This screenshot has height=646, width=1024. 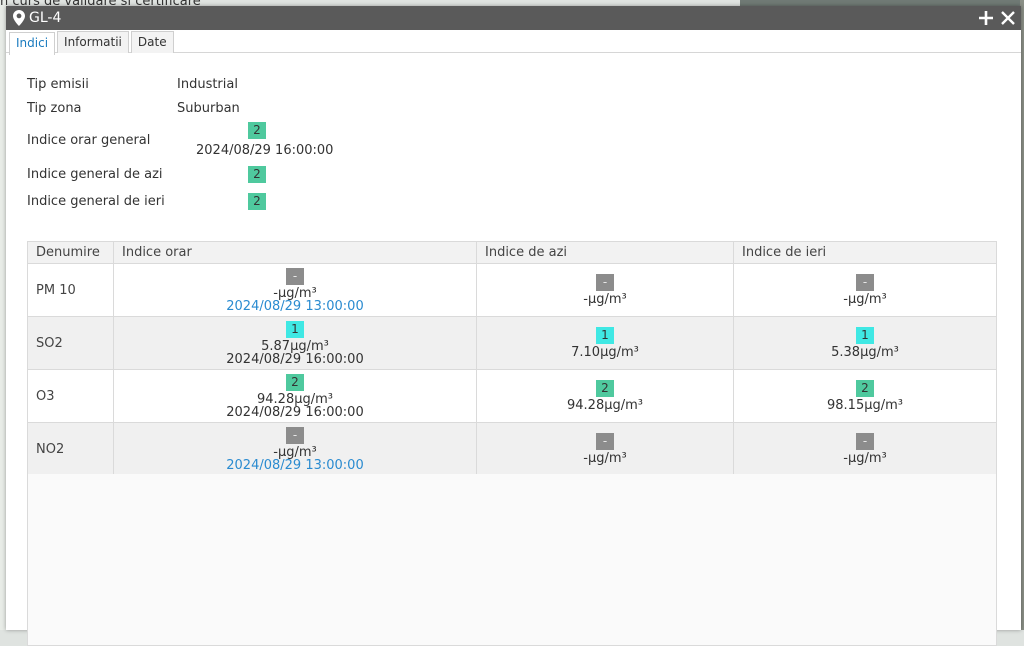 What do you see at coordinates (513, 18) in the screenshot?
I see `popup-titlebar: GL-4` at bounding box center [513, 18].